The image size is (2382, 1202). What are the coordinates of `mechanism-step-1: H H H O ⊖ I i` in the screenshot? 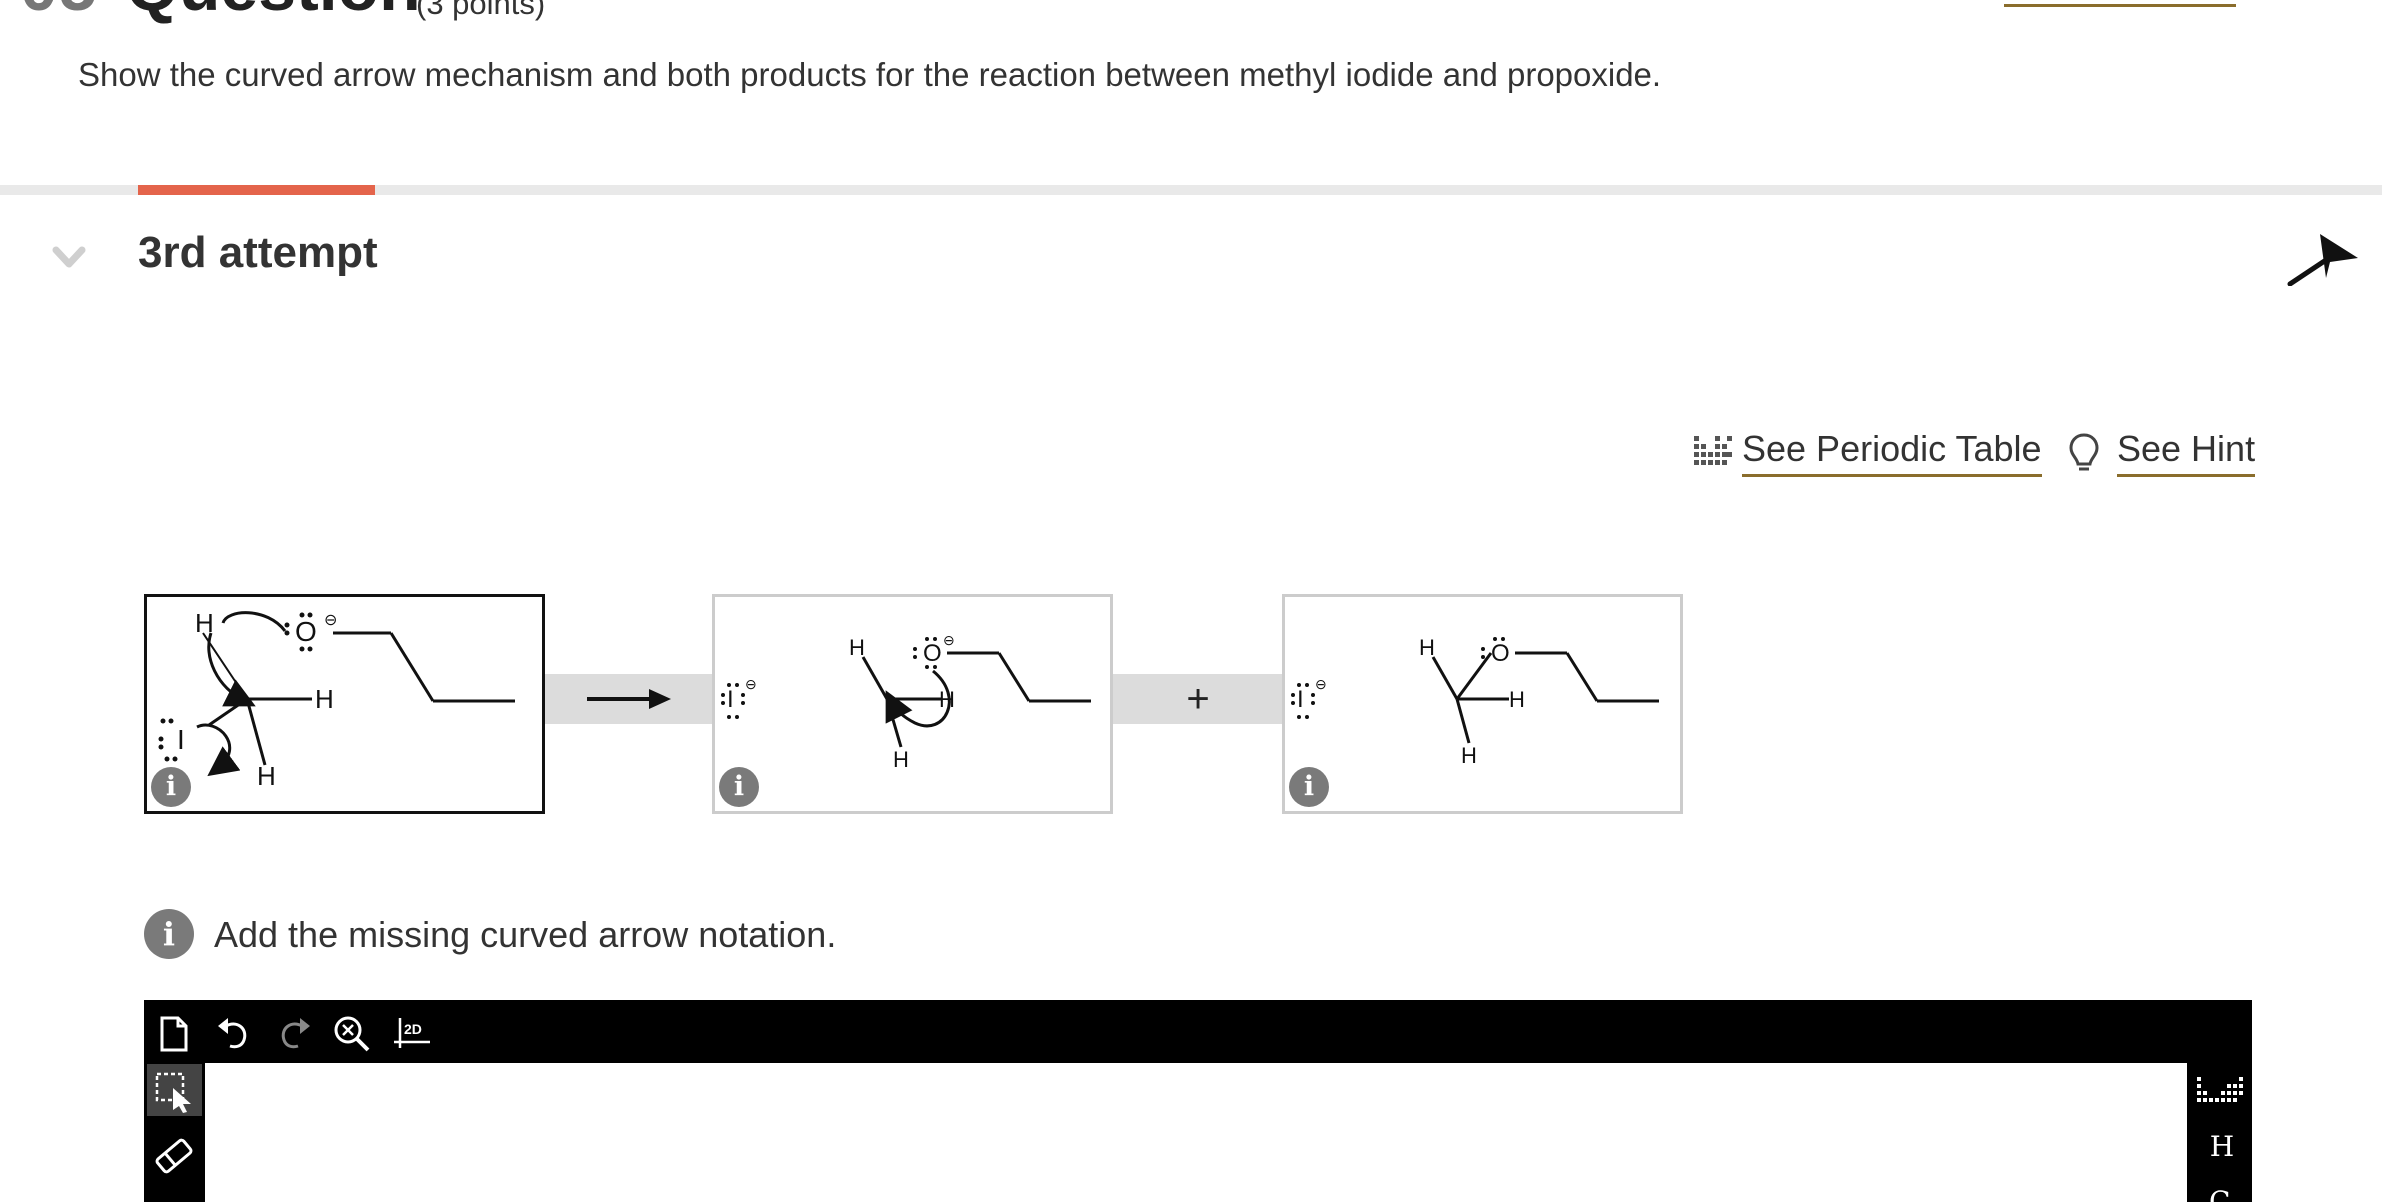 It's located at (344, 704).